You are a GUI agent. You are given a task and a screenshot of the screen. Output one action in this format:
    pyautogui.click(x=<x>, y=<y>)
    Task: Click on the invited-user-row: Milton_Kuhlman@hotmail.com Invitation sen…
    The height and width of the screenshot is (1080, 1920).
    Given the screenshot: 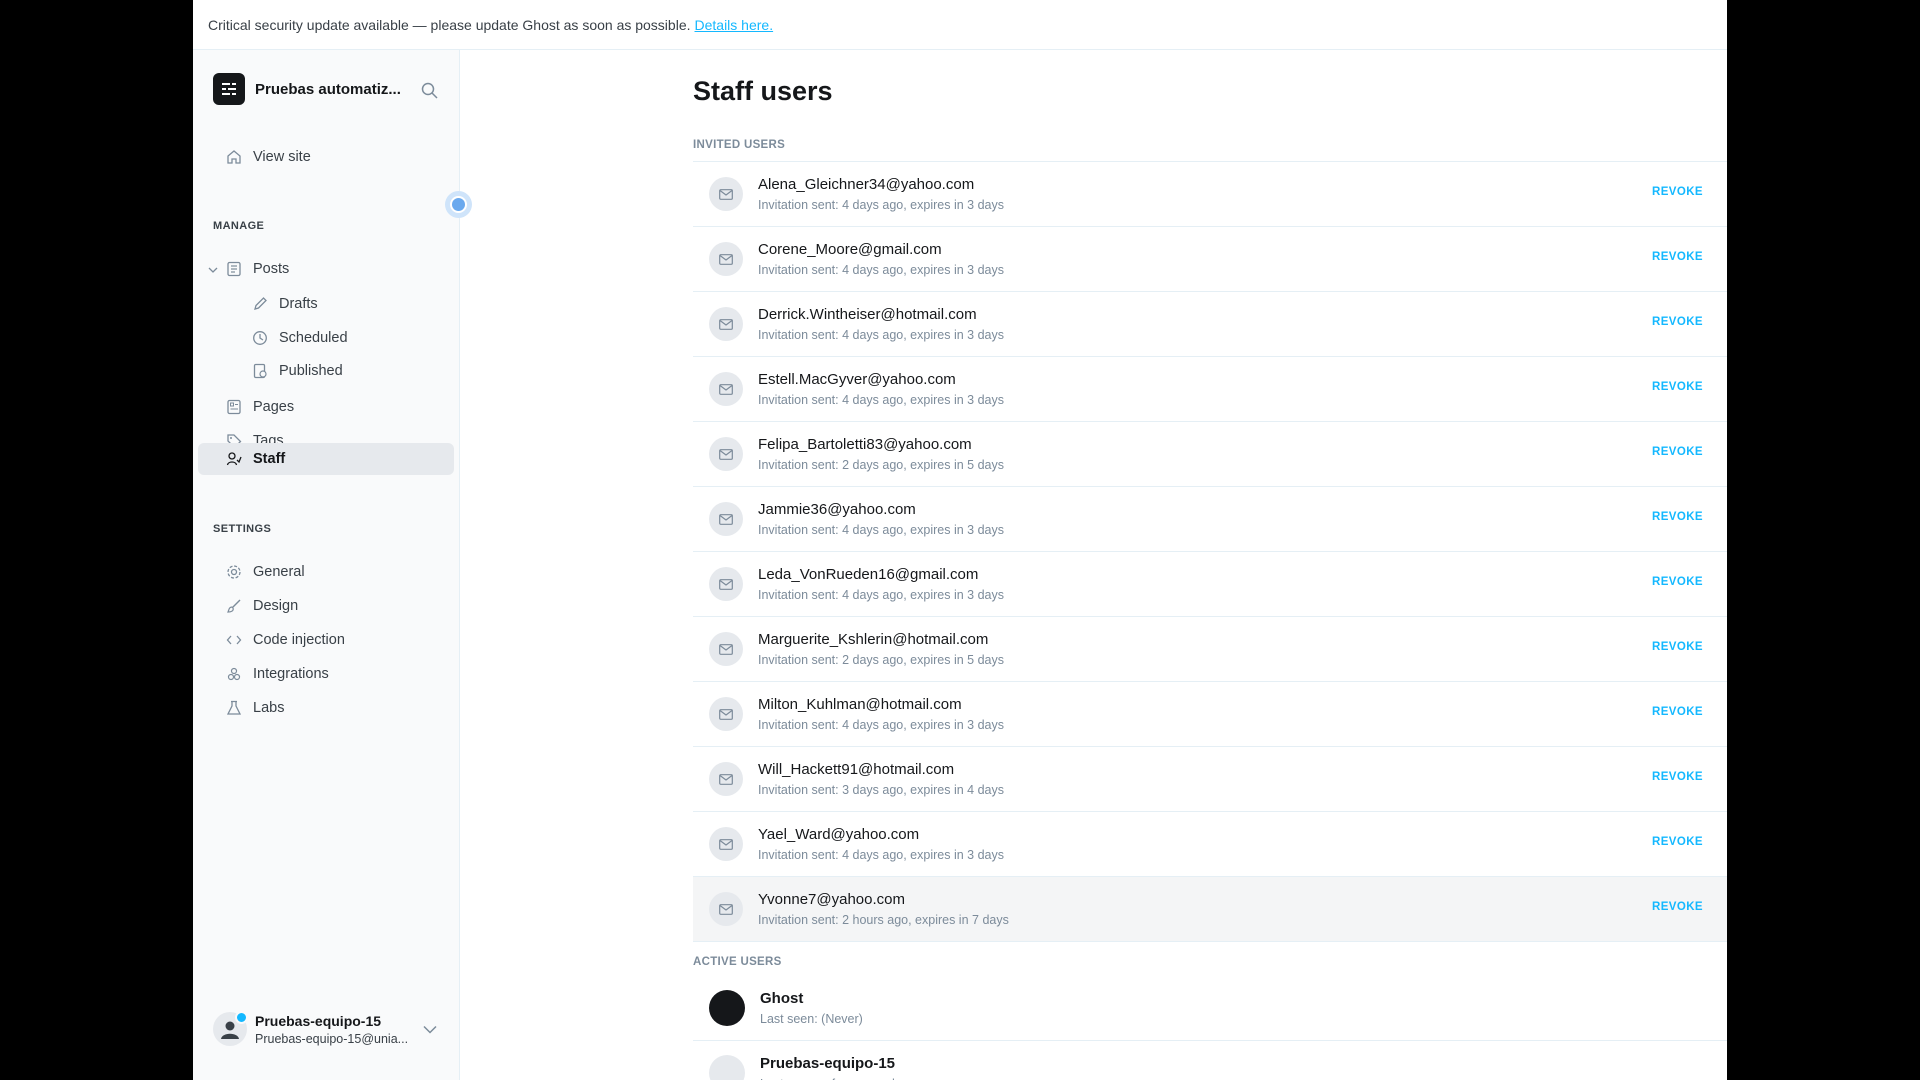 What is the action you would take?
    pyautogui.click(x=1210, y=714)
    